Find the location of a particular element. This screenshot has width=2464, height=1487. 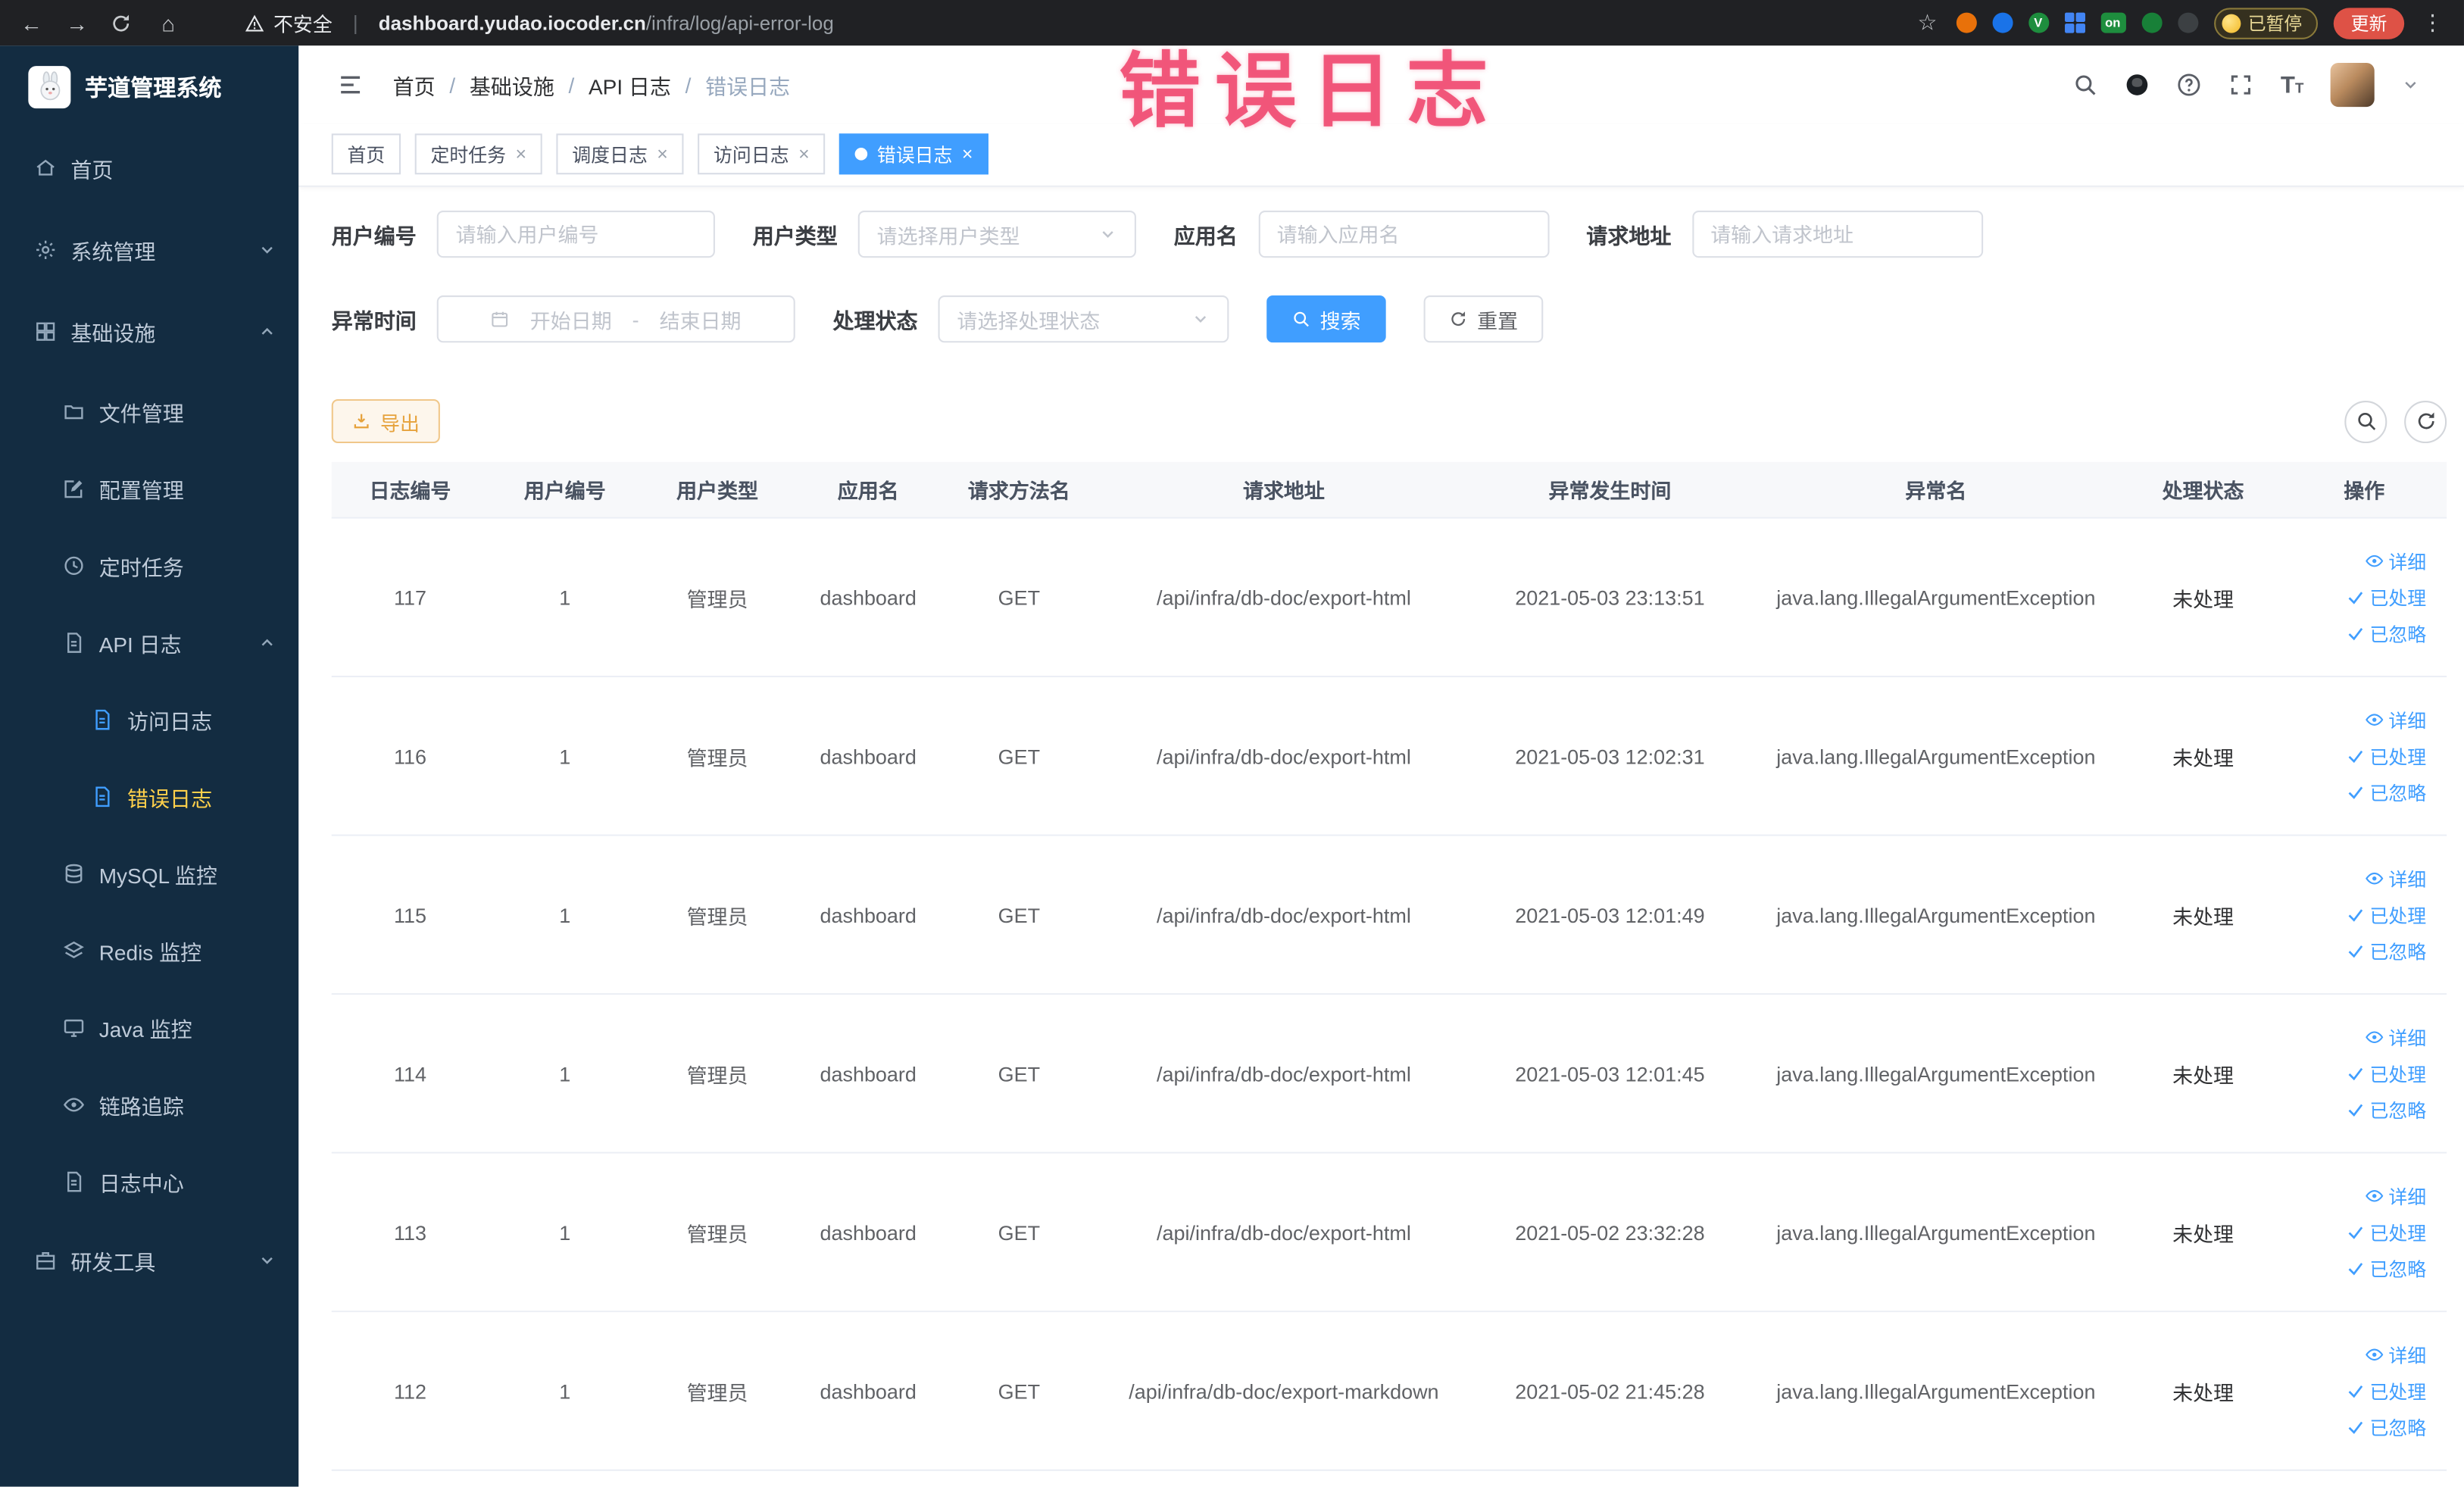

process-status-select: 请选择处理状态 is located at coordinates (1083, 319).